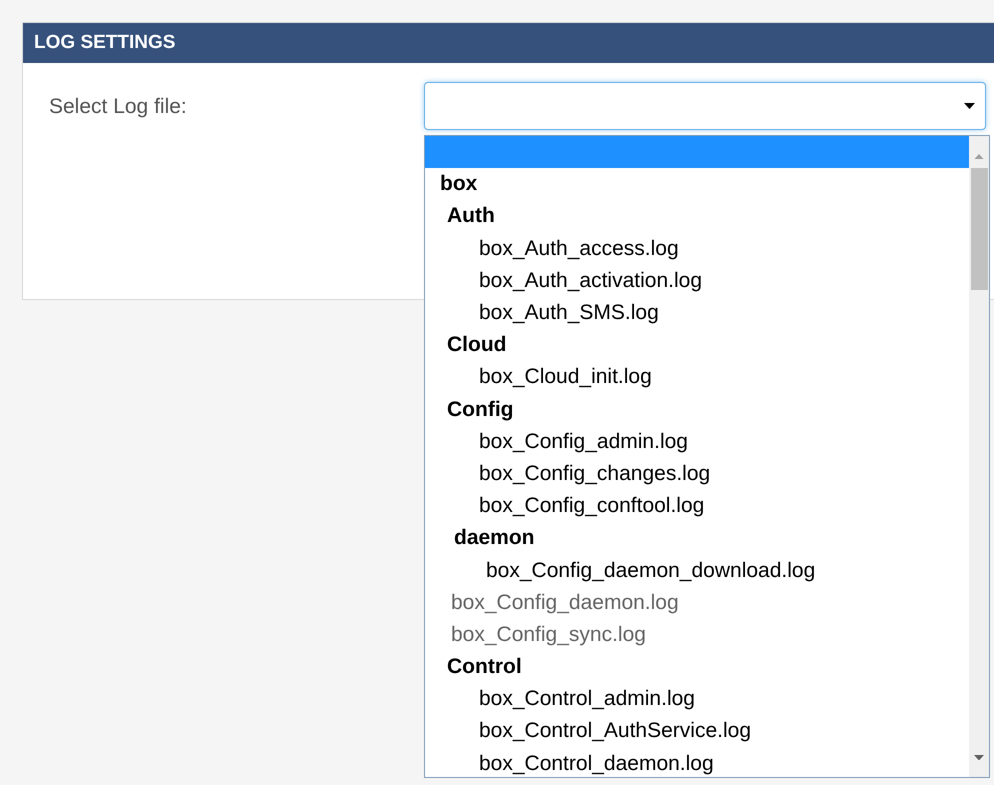  What do you see at coordinates (979, 229) in the screenshot?
I see `scrollbar-thumb` at bounding box center [979, 229].